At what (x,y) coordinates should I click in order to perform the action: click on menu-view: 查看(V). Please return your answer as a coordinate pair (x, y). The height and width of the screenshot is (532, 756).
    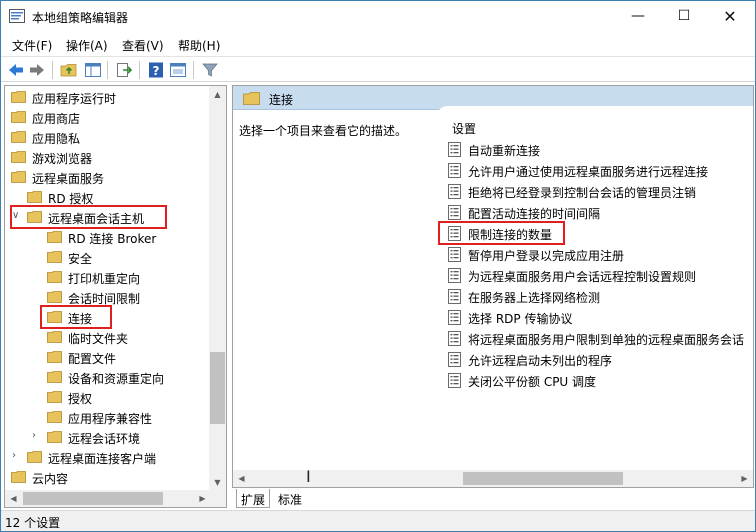
    Looking at the image, I should click on (143, 45).